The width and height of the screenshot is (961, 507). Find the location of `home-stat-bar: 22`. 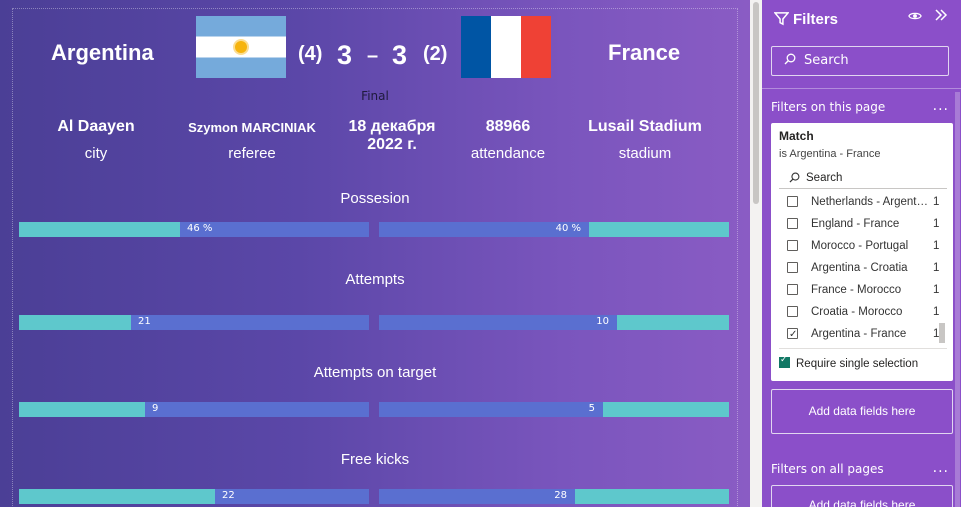

home-stat-bar: 22 is located at coordinates (194, 496).